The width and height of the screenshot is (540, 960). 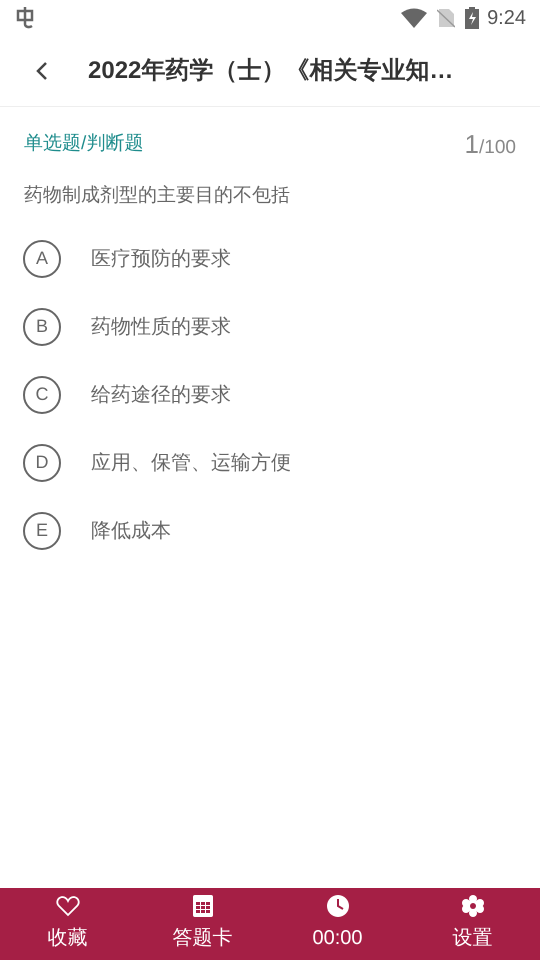 I want to click on question-text: 药物制成剂型的主要目的不包括, so click(x=157, y=196).